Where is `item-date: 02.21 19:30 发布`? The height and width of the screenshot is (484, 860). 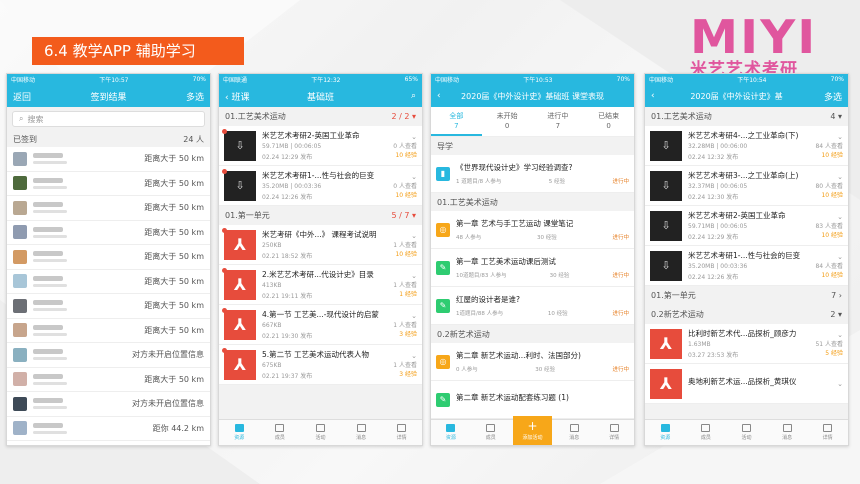 item-date: 02.21 19:30 发布 is located at coordinates (287, 336).